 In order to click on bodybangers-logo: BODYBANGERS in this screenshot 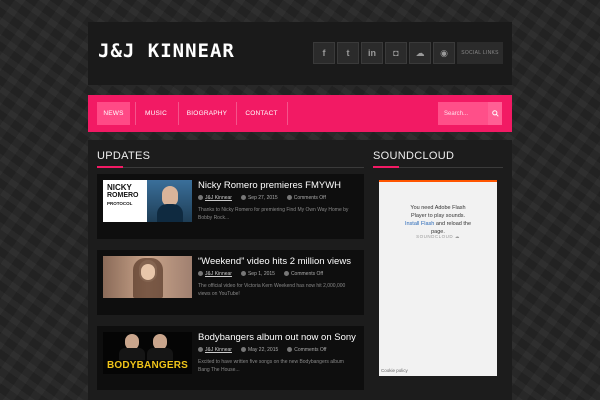, I will do `click(147, 365)`.